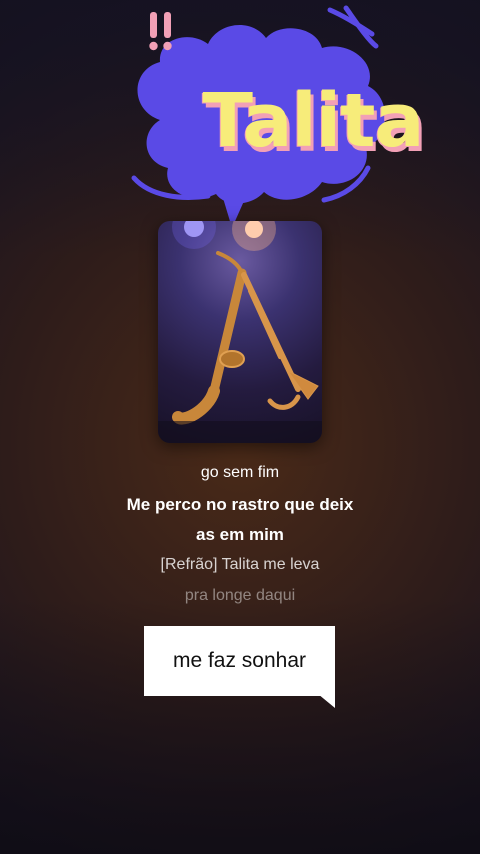 The image size is (480, 854). What do you see at coordinates (240, 534) in the screenshot?
I see `lyric-line-current-continued: as em mim` at bounding box center [240, 534].